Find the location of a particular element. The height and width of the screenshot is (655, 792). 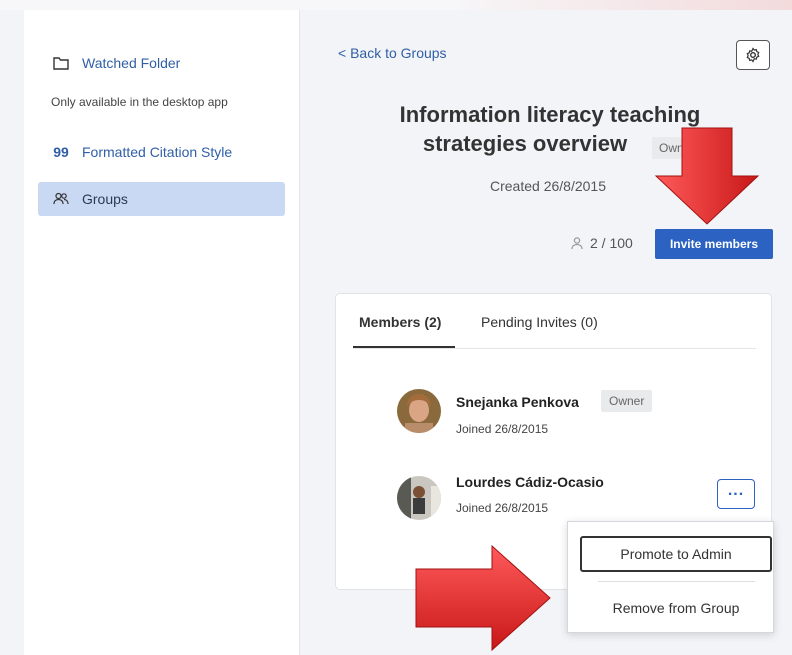

member-count: 2 / 100 is located at coordinates (601, 243).